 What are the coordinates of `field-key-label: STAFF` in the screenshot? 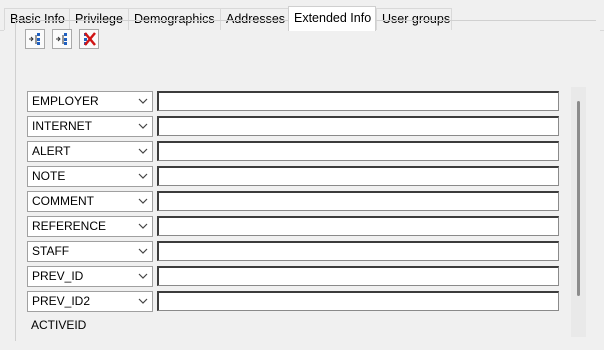 It's located at (51, 251).